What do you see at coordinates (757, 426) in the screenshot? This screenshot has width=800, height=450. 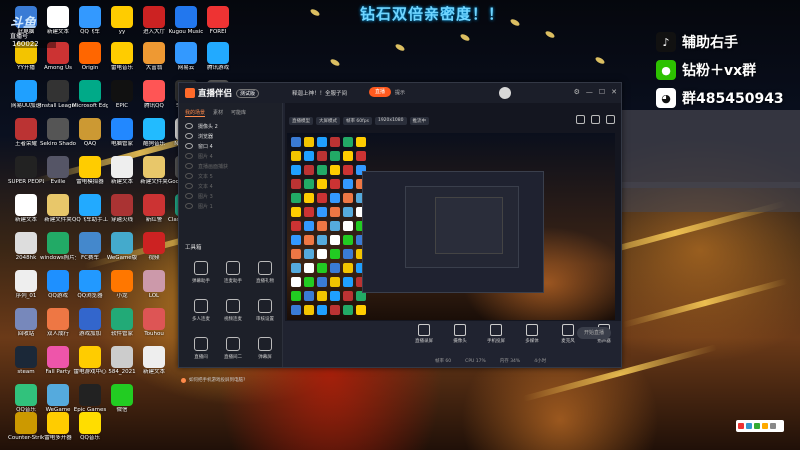 I see `volume-icon` at bounding box center [757, 426].